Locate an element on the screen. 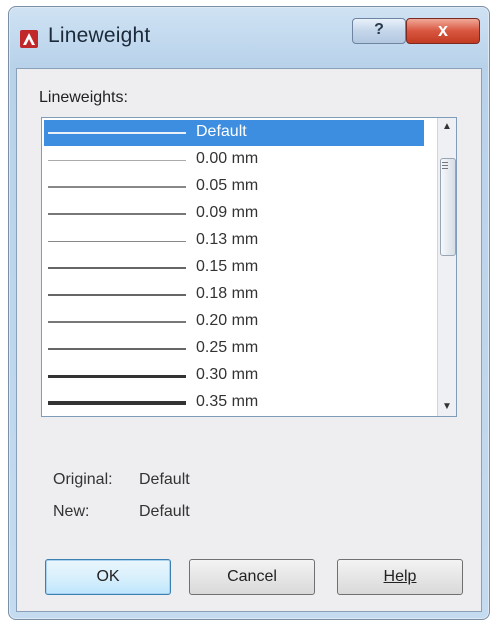 This screenshot has height=626, width=496. ok-button: OK is located at coordinates (108, 577).